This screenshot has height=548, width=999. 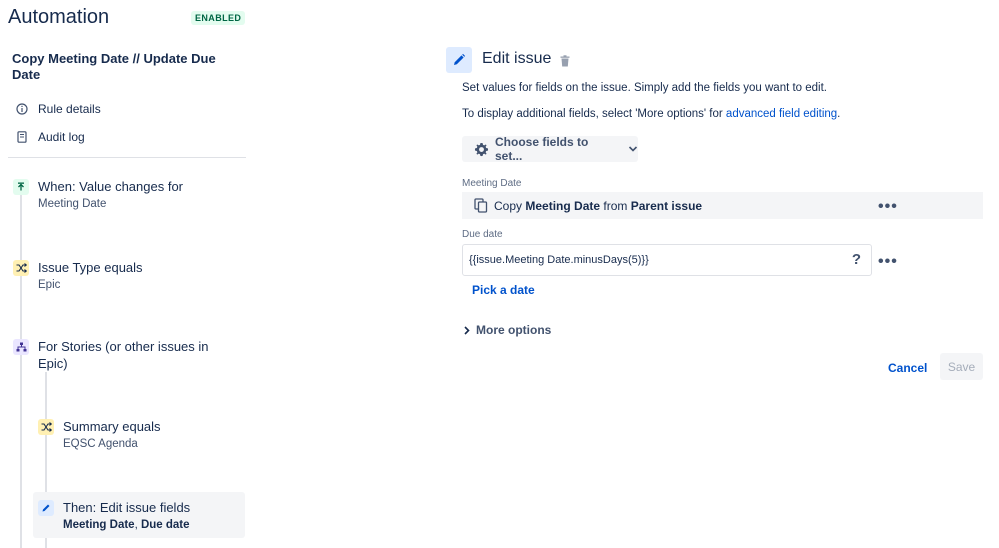 What do you see at coordinates (90, 267) in the screenshot?
I see `step-title: Issue Type equals` at bounding box center [90, 267].